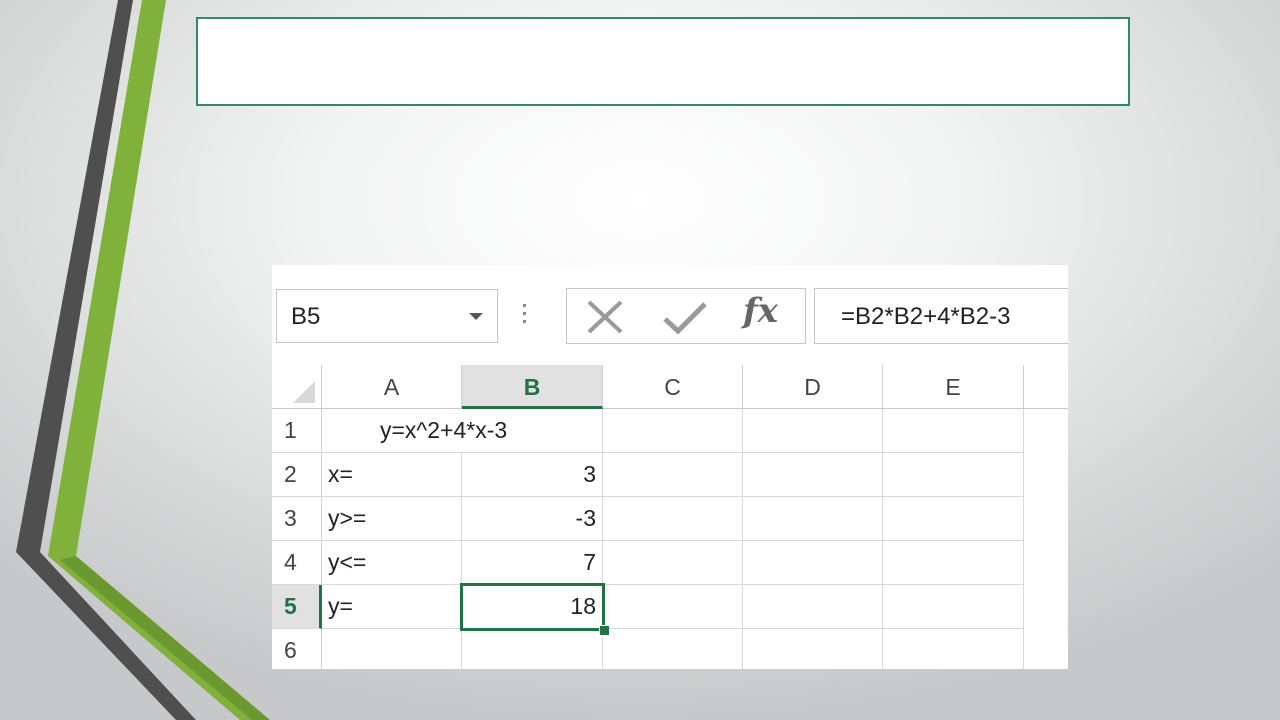 The width and height of the screenshot is (1280, 720). I want to click on row-header-6: 6, so click(297, 649).